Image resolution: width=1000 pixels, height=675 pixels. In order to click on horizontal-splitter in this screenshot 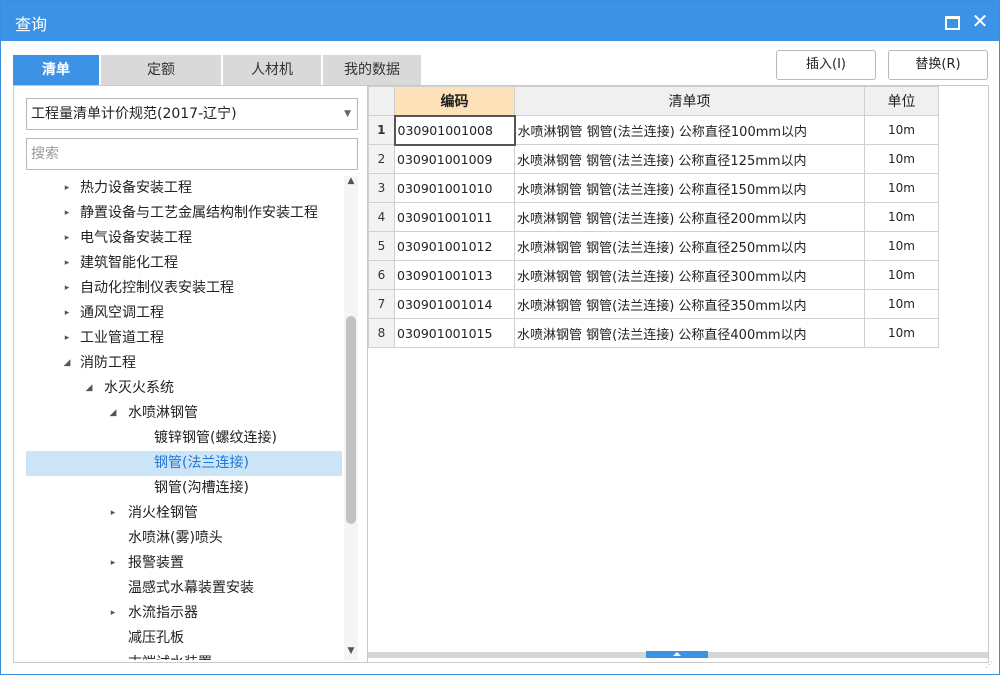, I will do `click(678, 654)`.